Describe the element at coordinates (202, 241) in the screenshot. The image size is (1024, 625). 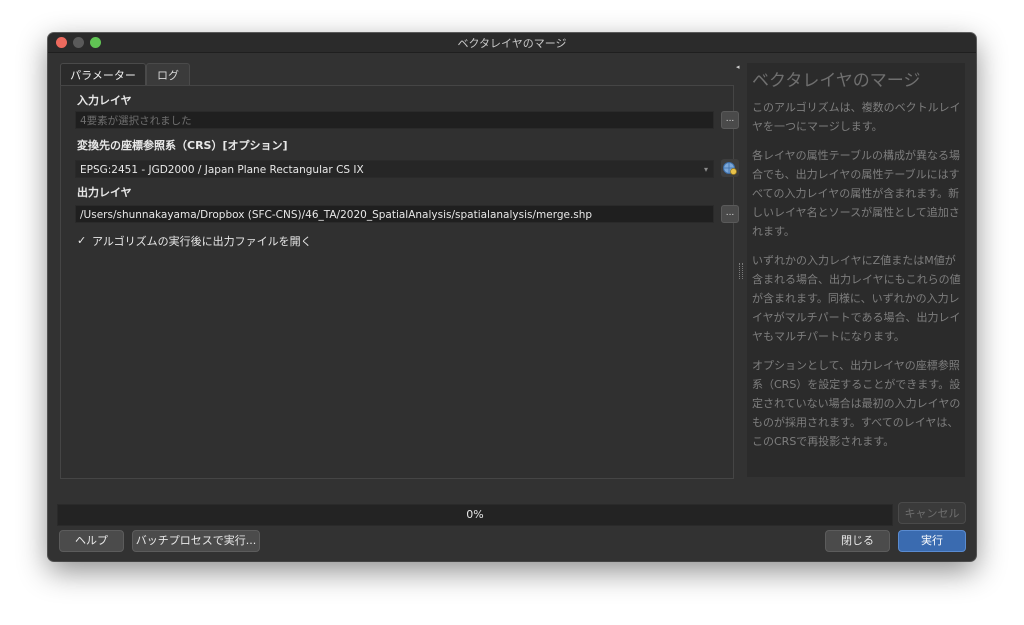
I see `open-output-label: アルゴリズムの実行後に出力ファイルを開く` at that location.